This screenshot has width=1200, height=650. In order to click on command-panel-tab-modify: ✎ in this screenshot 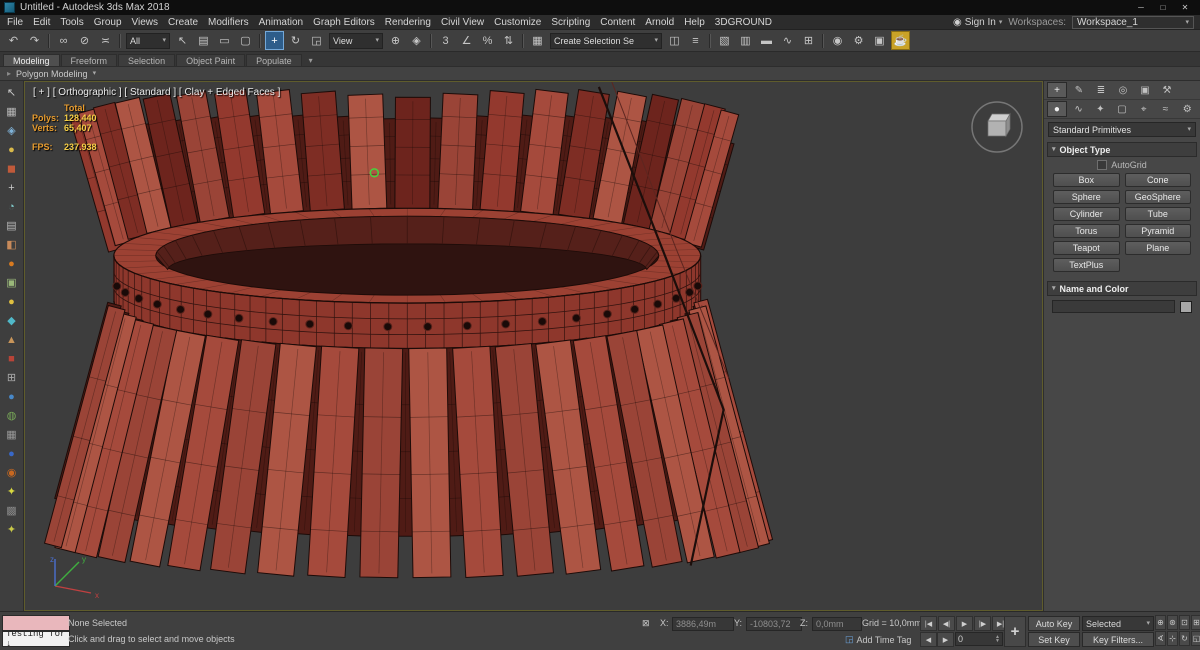, I will do `click(1079, 90)`.